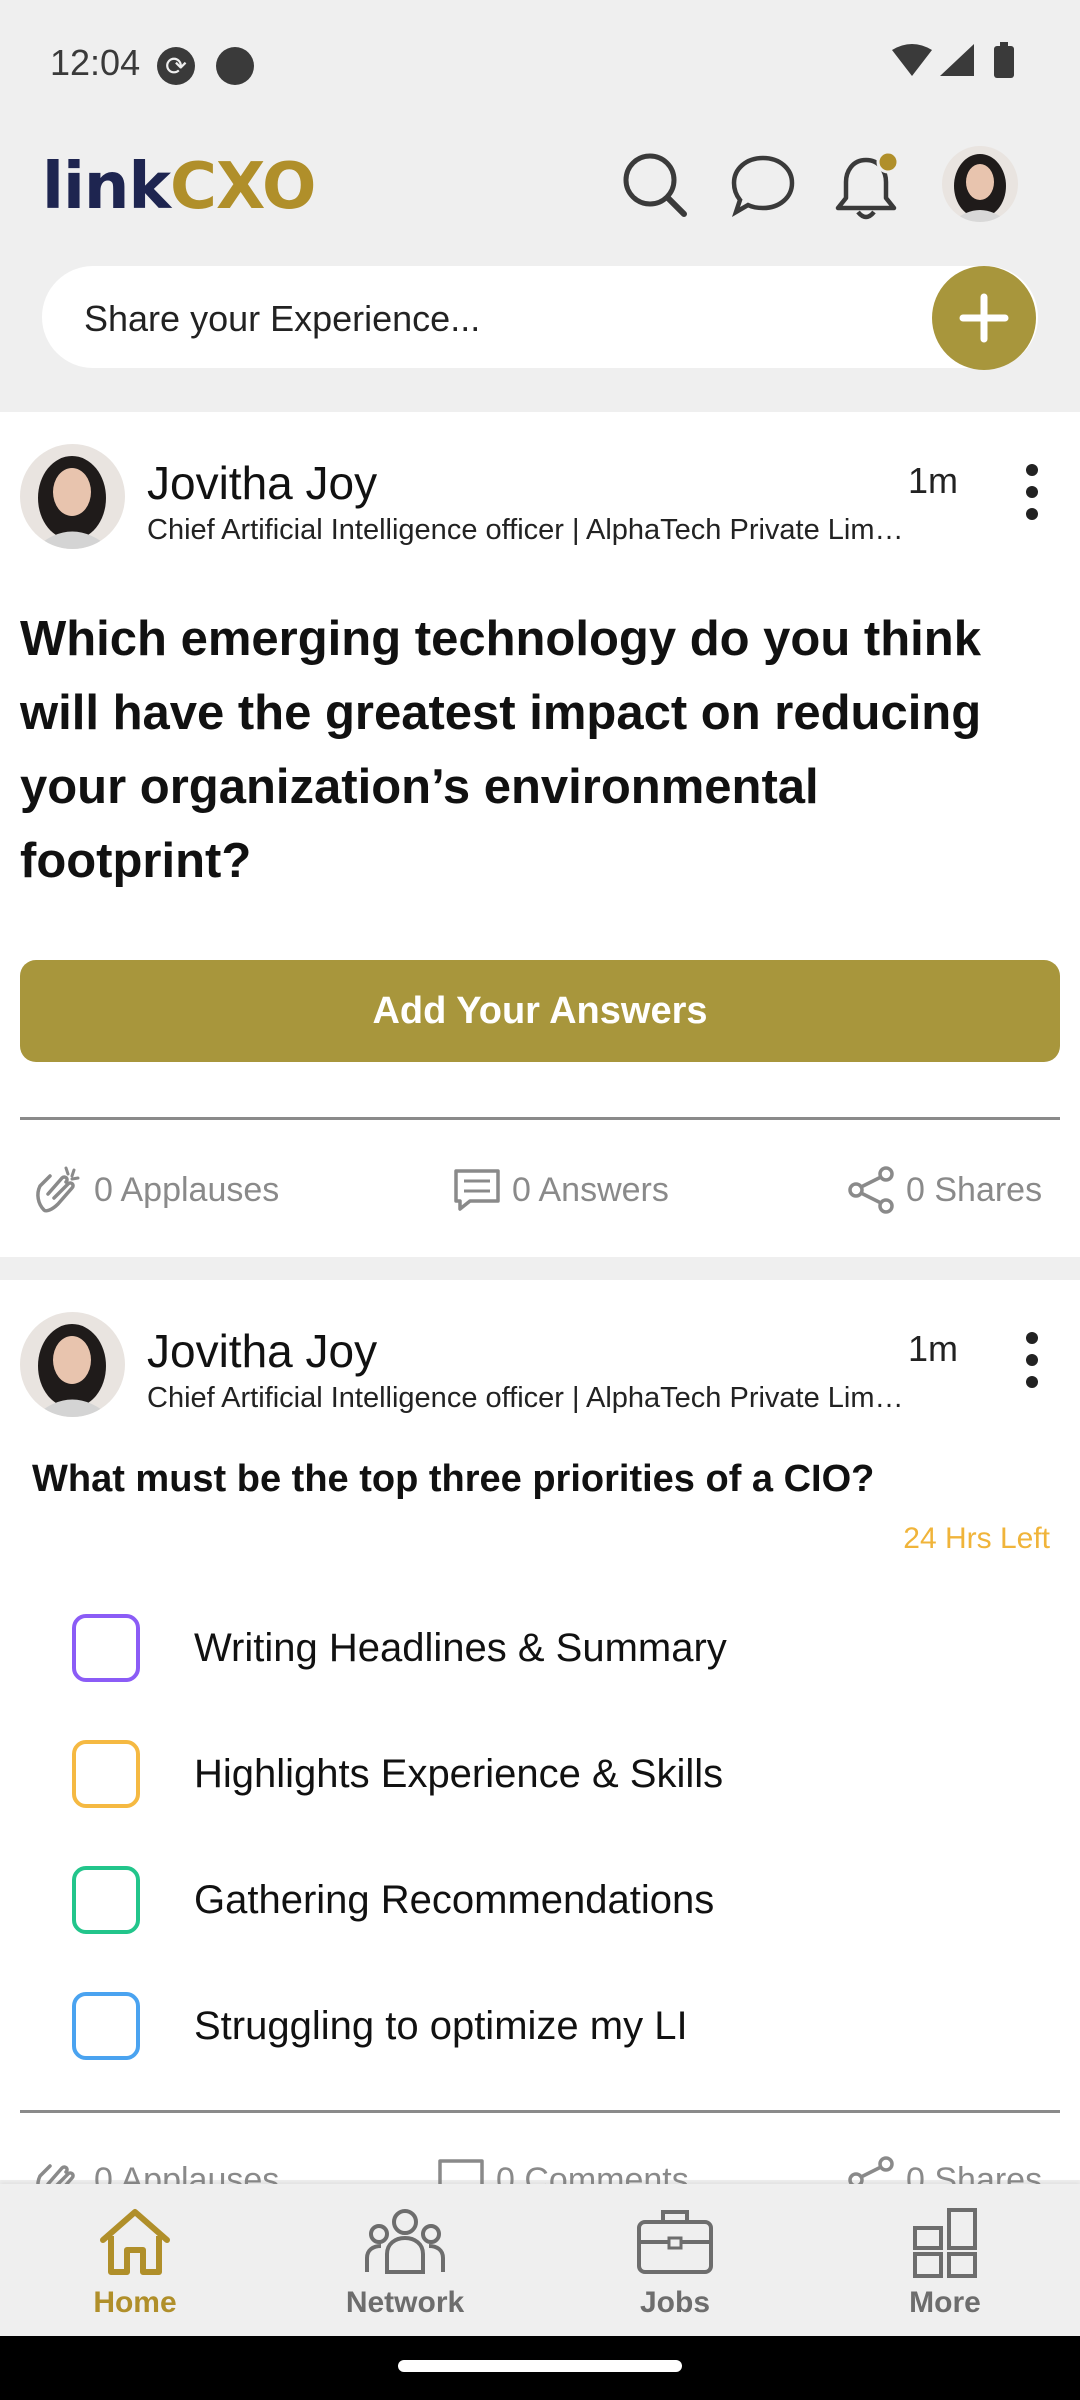 This screenshot has width=1080, height=2400. What do you see at coordinates (590, 1189) in the screenshot?
I see `answers-count: 0 Answers` at bounding box center [590, 1189].